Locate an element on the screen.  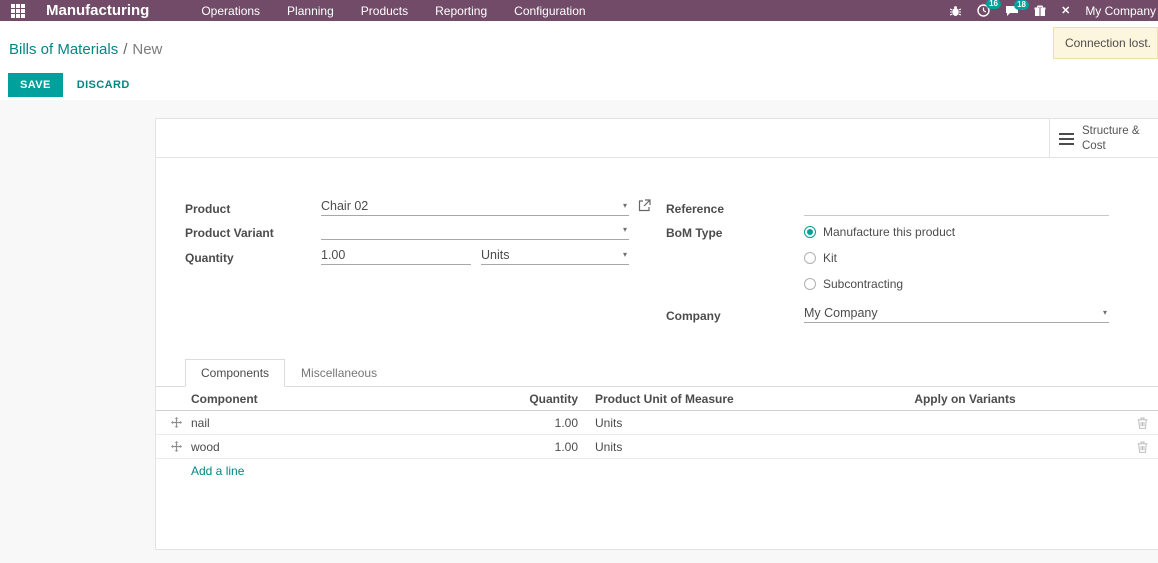
company-dropdown-caret: ▾ is located at coordinates (1106, 312).